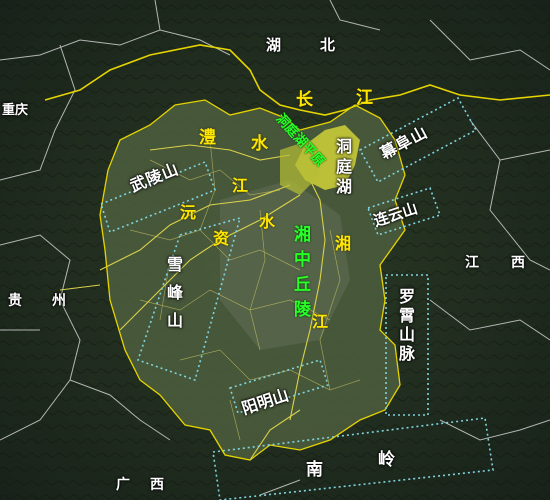  What do you see at coordinates (364, 98) in the screenshot?
I see `river-changjiang-char2: 江` at bounding box center [364, 98].